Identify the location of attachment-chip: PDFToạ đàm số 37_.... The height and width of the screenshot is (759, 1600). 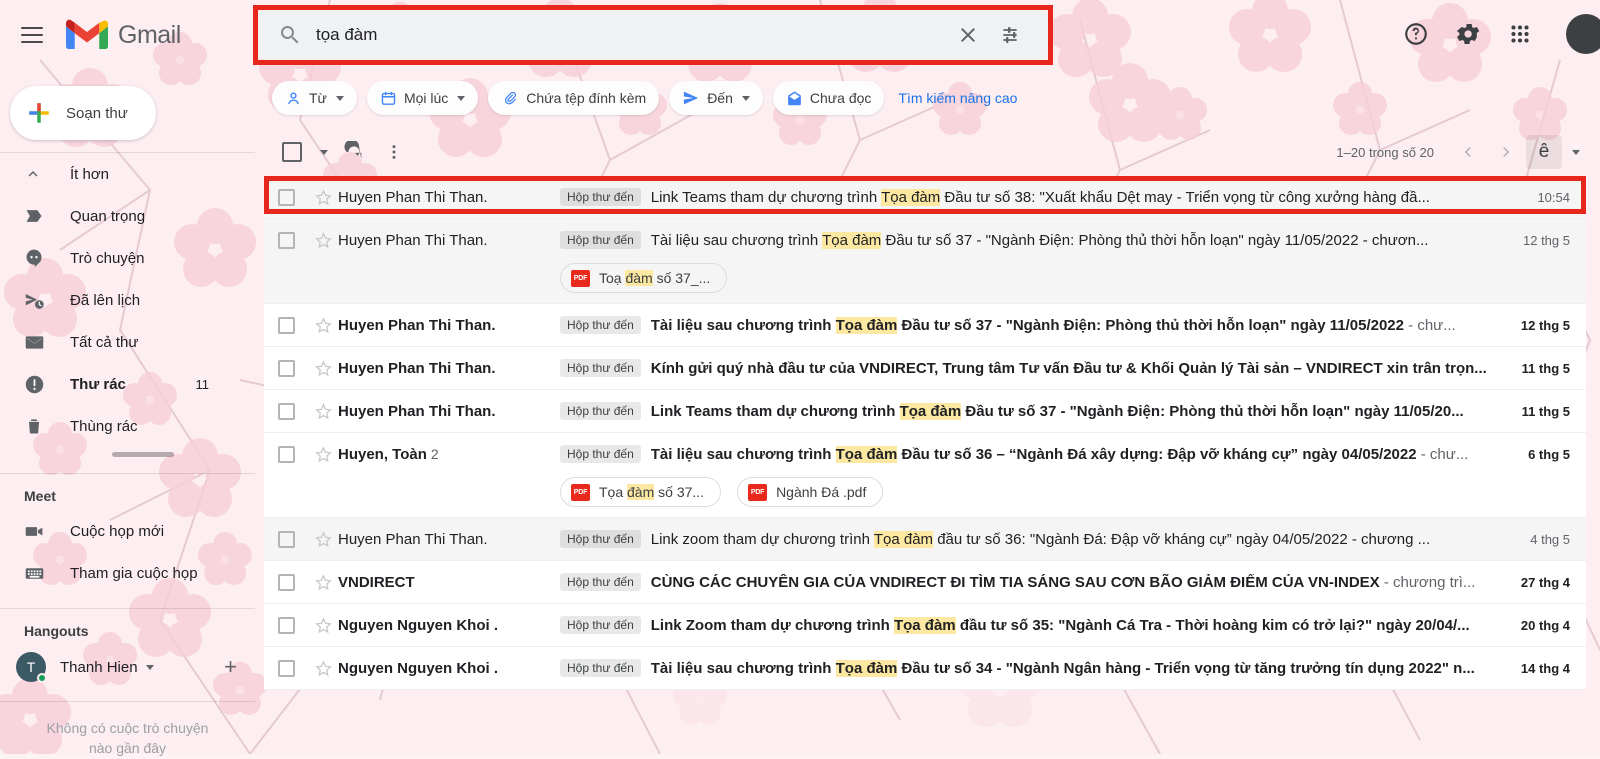
(643, 278).